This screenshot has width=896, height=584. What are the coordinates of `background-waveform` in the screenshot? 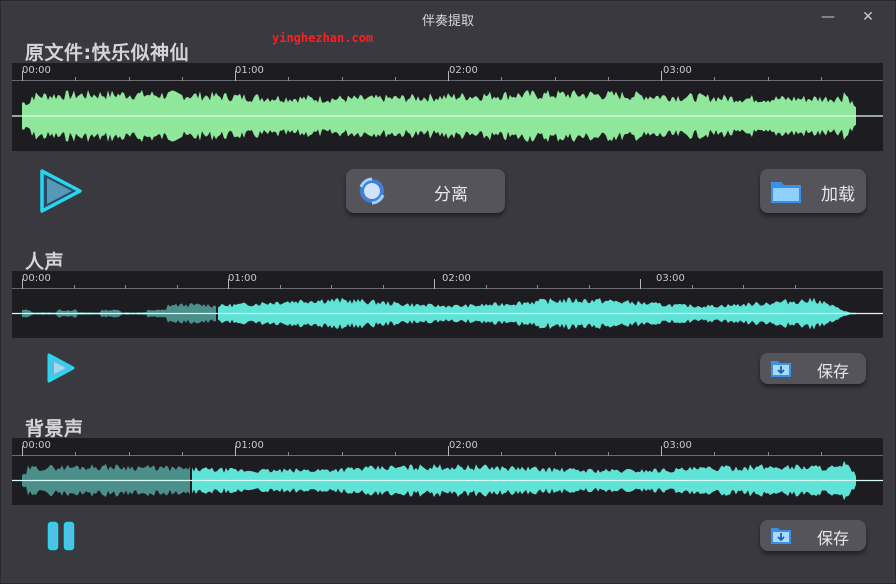 It's located at (447, 480).